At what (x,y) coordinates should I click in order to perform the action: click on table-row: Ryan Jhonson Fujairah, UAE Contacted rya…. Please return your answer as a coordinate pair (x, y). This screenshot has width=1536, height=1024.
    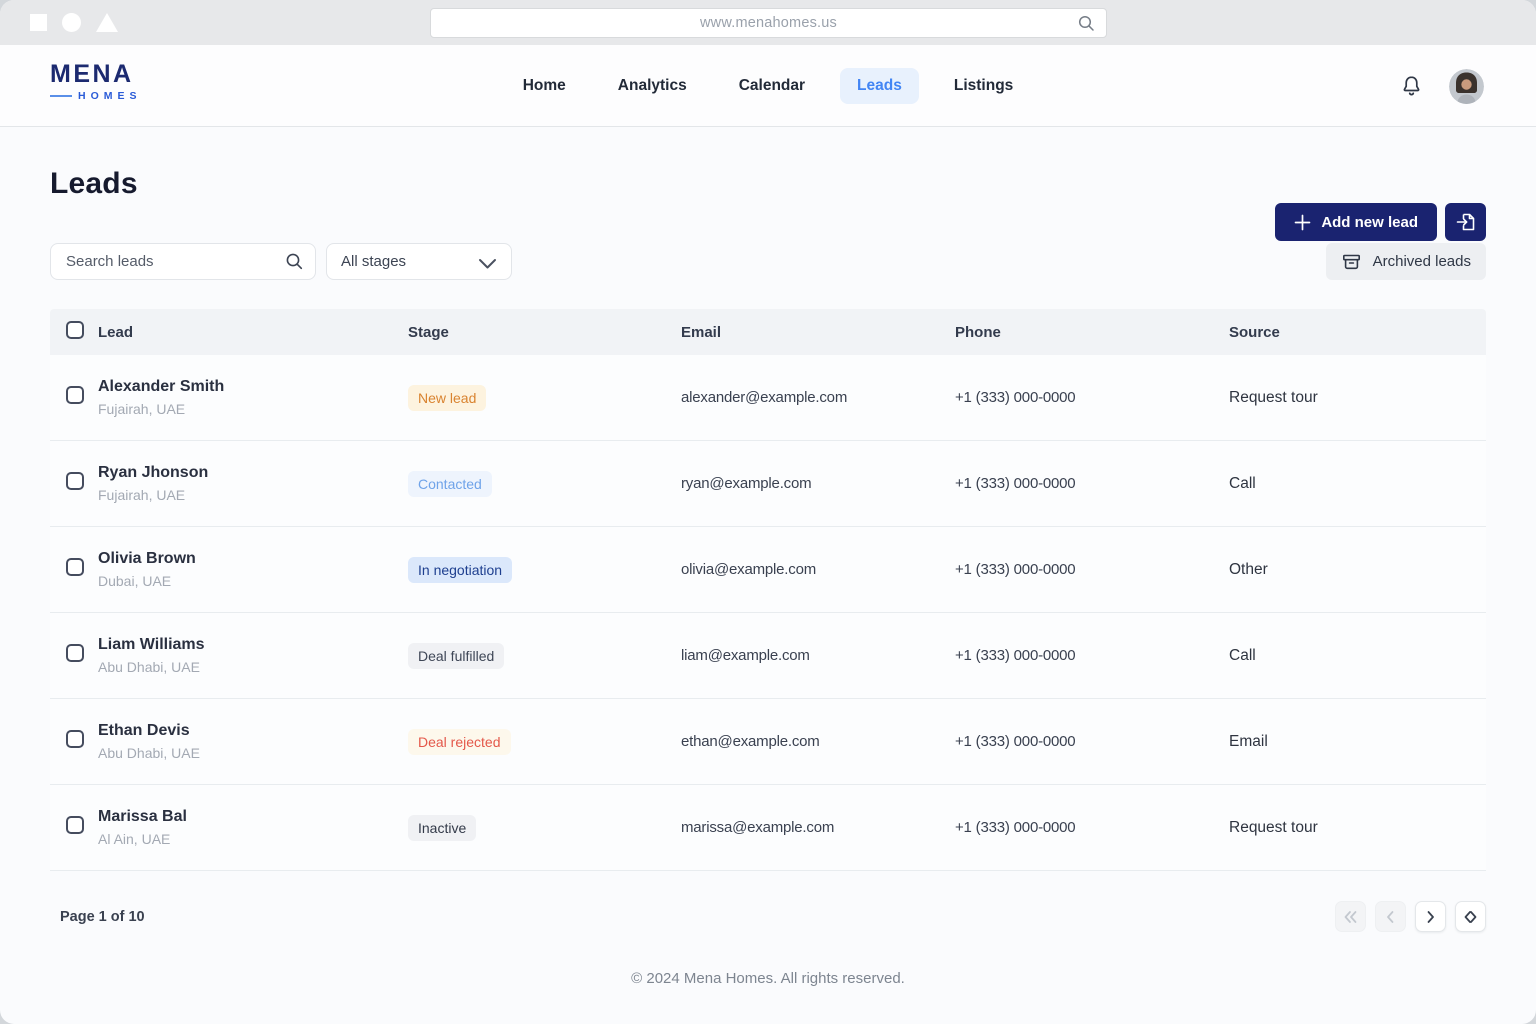
    Looking at the image, I should click on (768, 484).